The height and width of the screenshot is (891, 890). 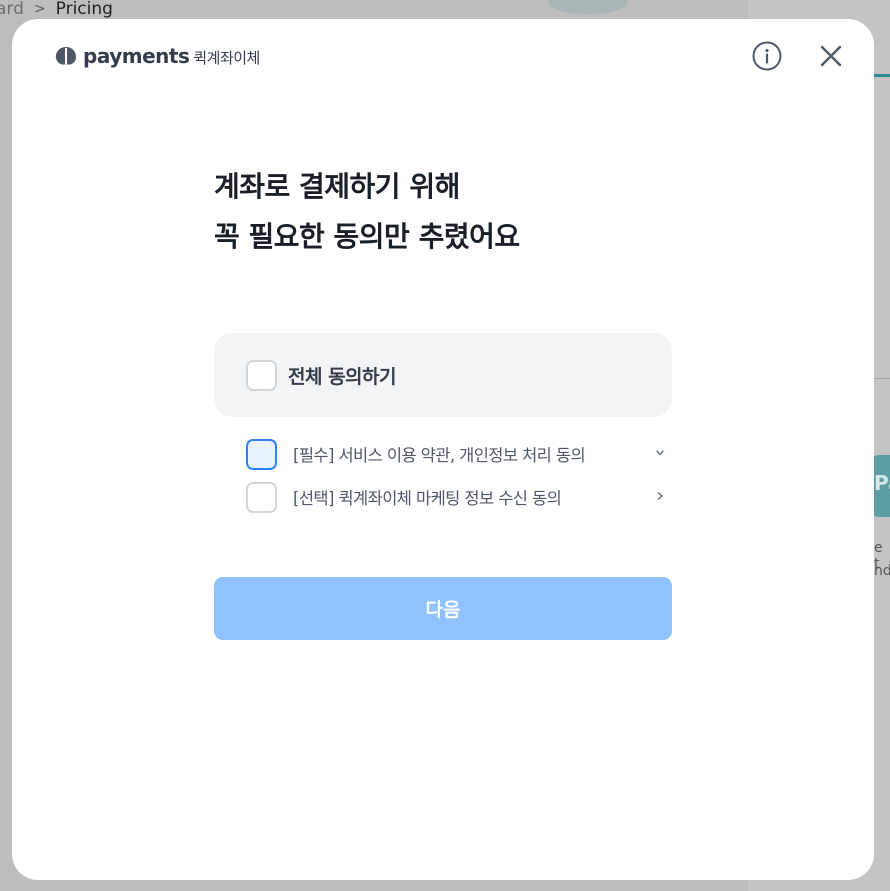 I want to click on page-title-line-2: 꼭 필요한 동의만 추렸어요, so click(x=367, y=236).